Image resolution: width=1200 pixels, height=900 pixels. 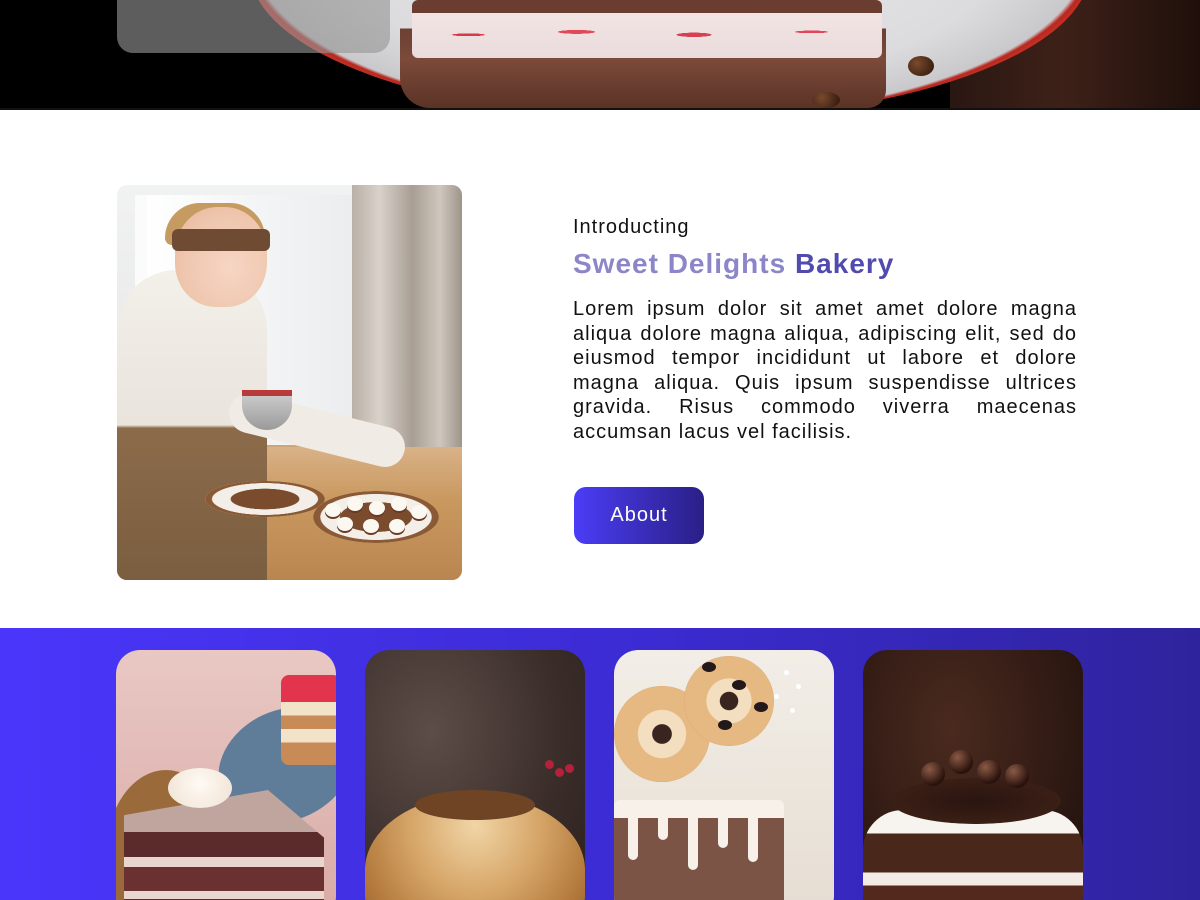 What do you see at coordinates (699, 850) in the screenshot?
I see `drip-cake` at bounding box center [699, 850].